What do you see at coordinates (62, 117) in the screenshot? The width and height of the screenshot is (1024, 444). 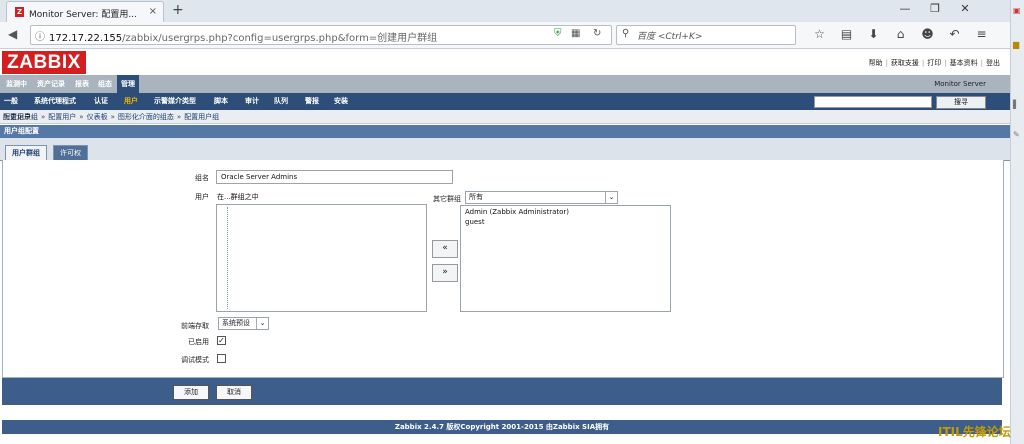 I see `breadcrumb-item: 配置用户` at bounding box center [62, 117].